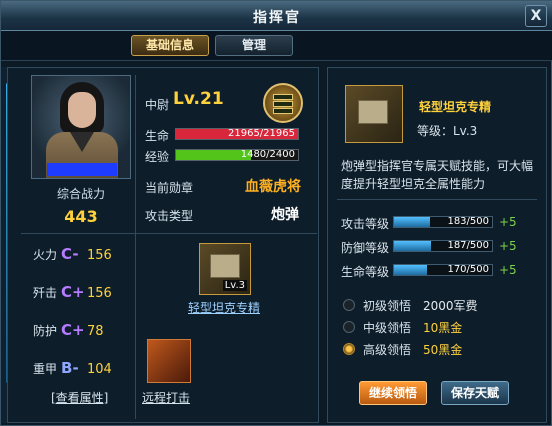 Image resolution: width=552 pixels, height=426 pixels. I want to click on skill-name-long-range: 远程打击, so click(166, 397).